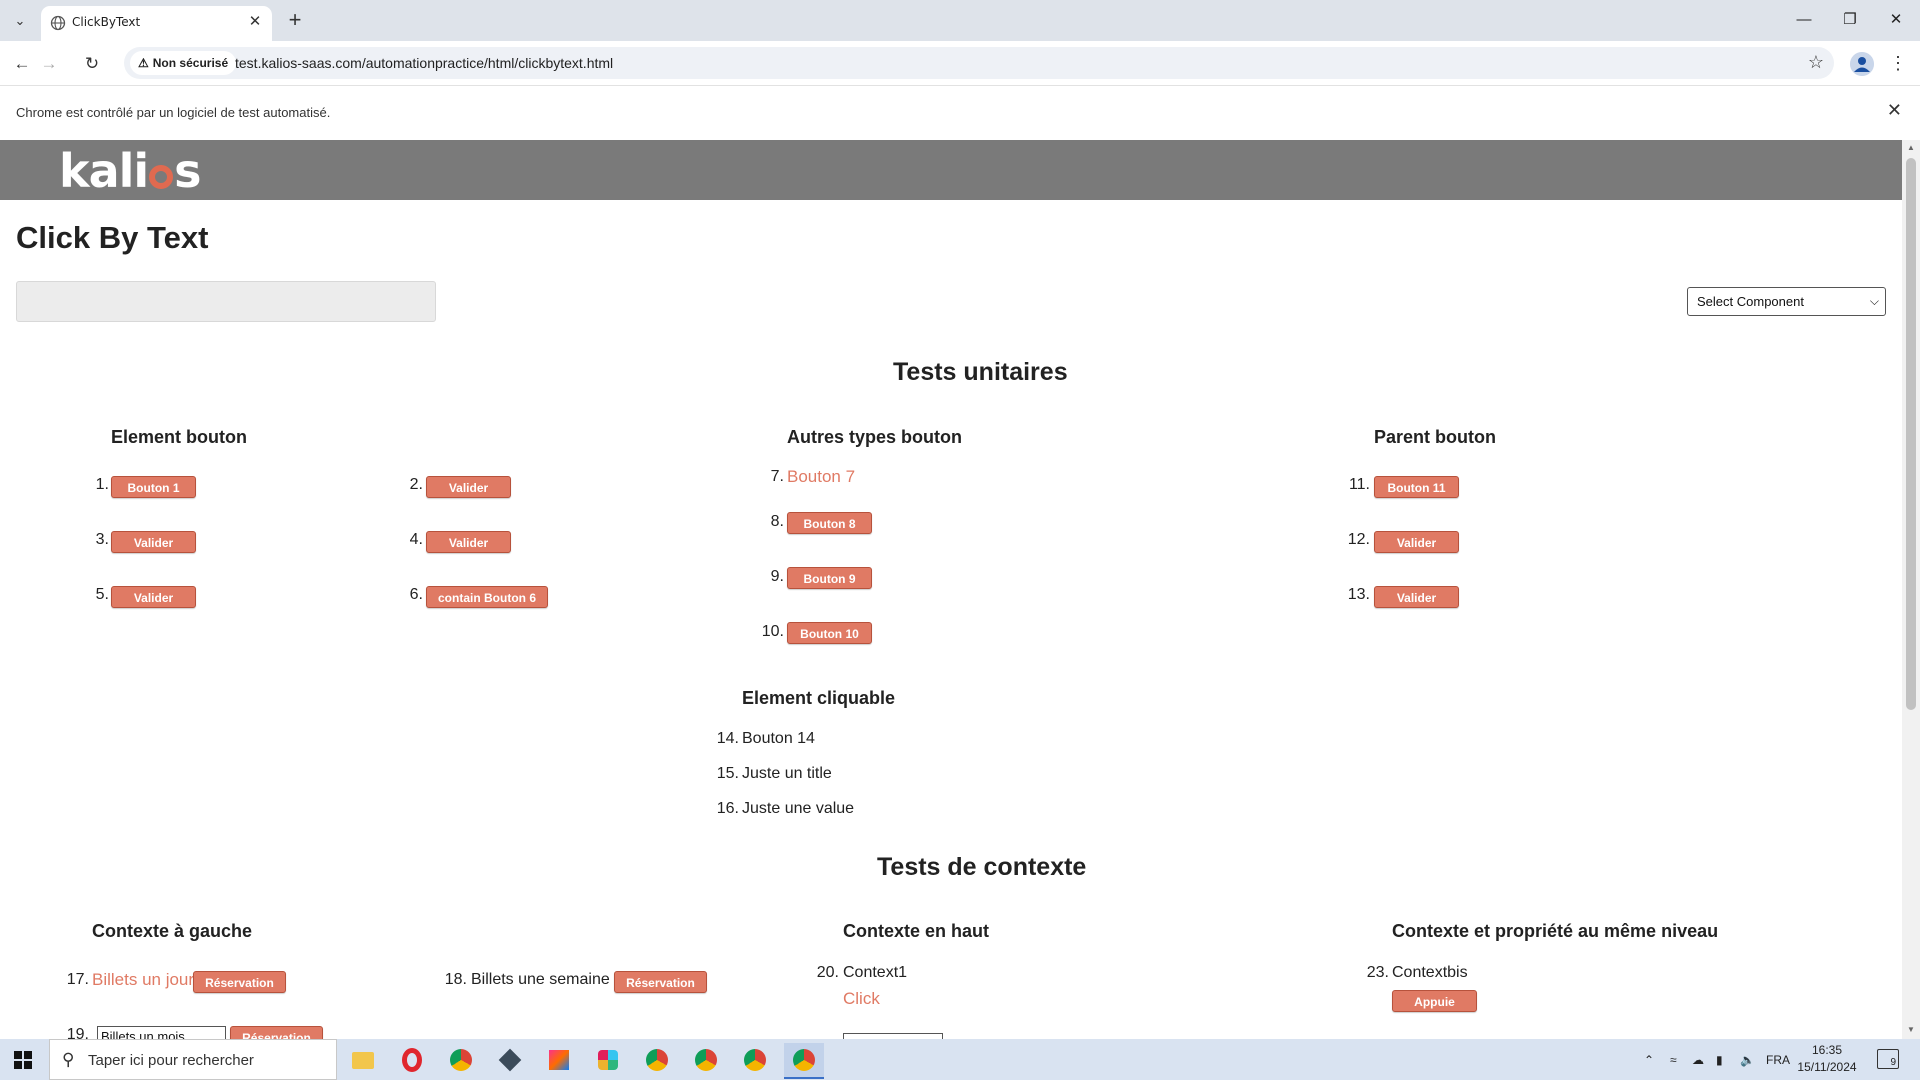  What do you see at coordinates (1911, 434) in the screenshot?
I see `scrollbar-thumb` at bounding box center [1911, 434].